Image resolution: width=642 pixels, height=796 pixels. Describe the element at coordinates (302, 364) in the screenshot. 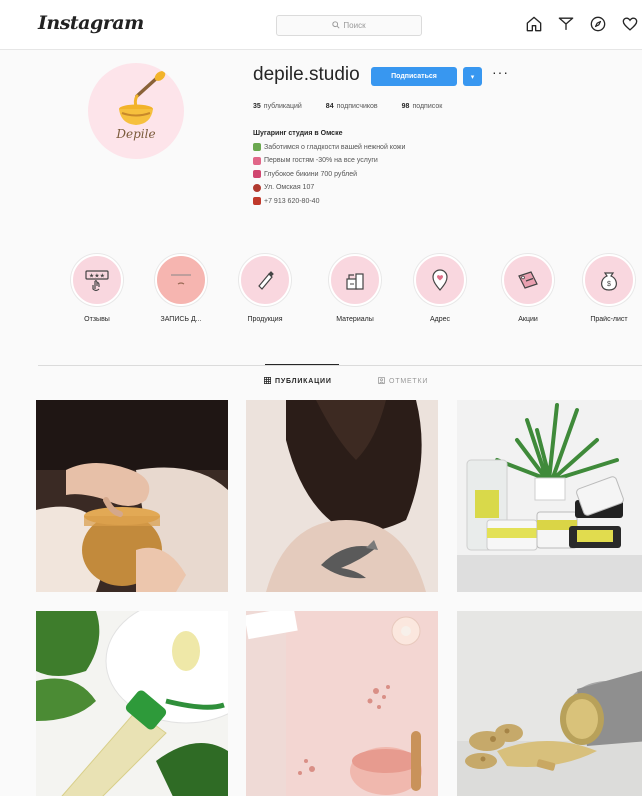

I see `active-tab-indicator` at that location.